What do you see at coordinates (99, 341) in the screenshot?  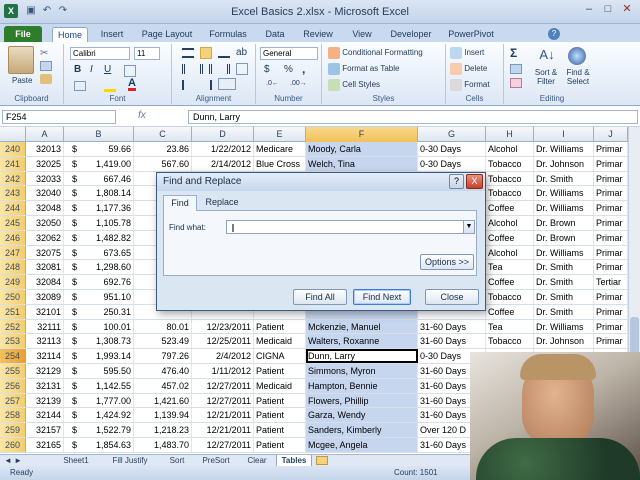 I see `cell-b: $1,308.73` at bounding box center [99, 341].